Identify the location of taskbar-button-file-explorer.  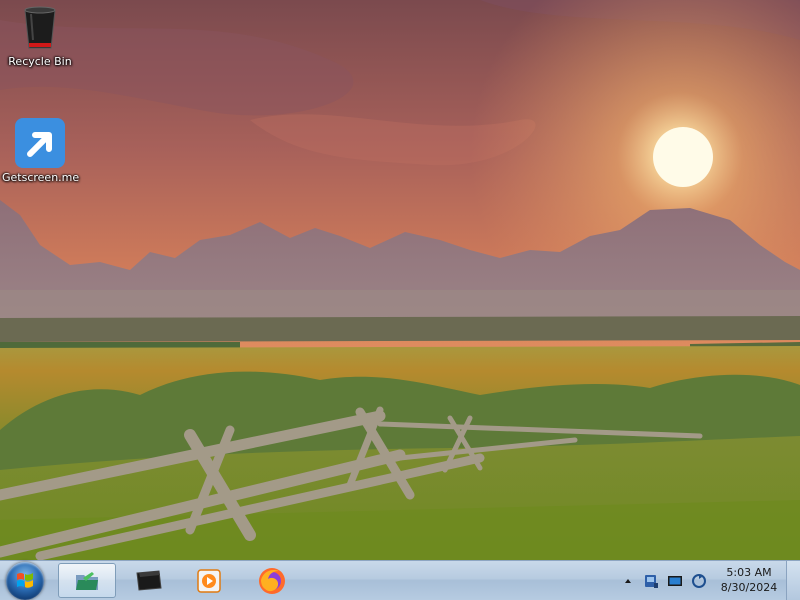
(87, 580).